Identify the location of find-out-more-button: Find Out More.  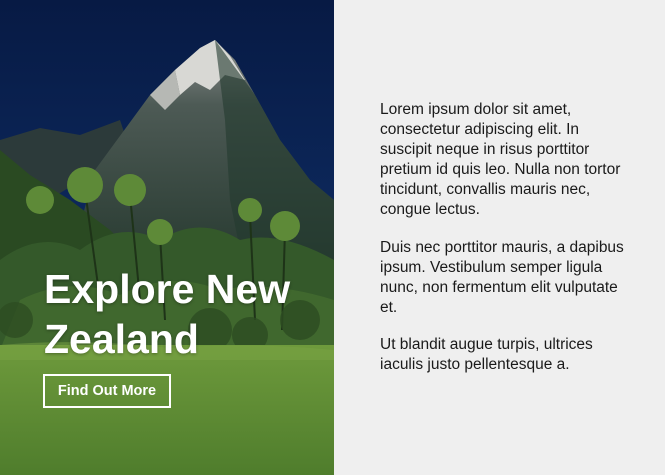
(107, 391).